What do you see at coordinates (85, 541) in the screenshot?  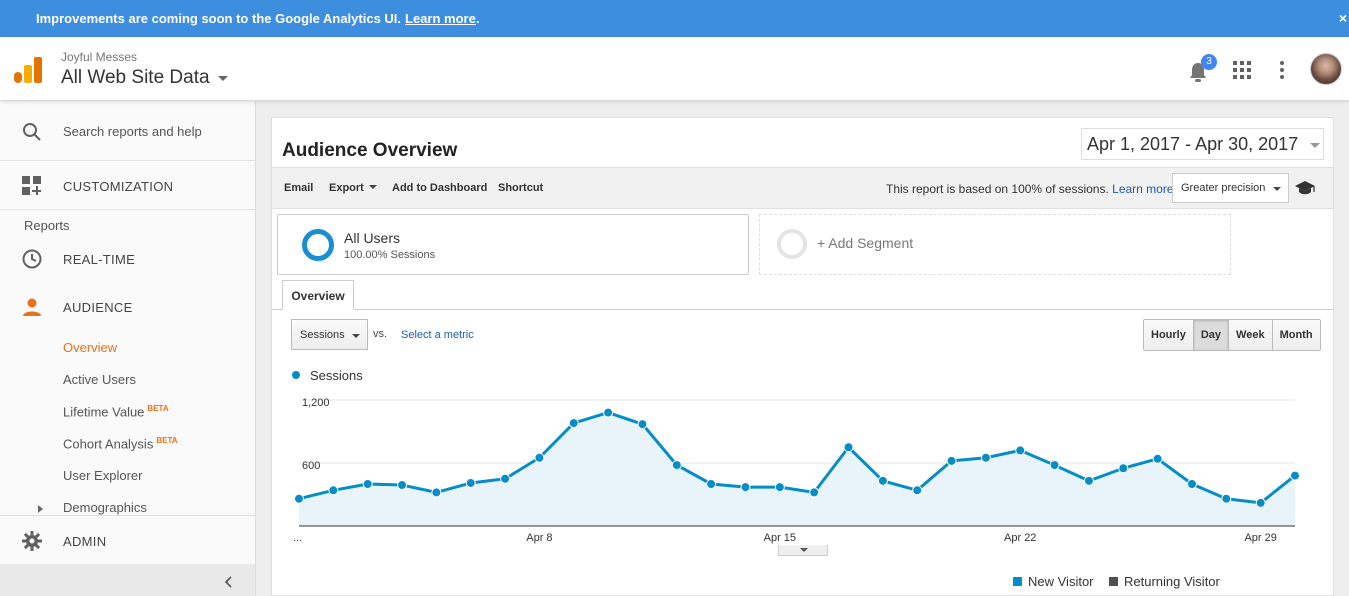 I see `sidebar-item-label: ADMIN` at bounding box center [85, 541].